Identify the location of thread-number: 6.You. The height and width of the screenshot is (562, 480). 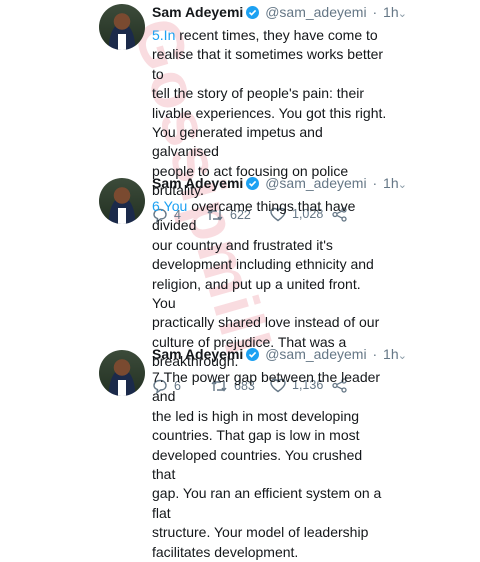
(170, 206).